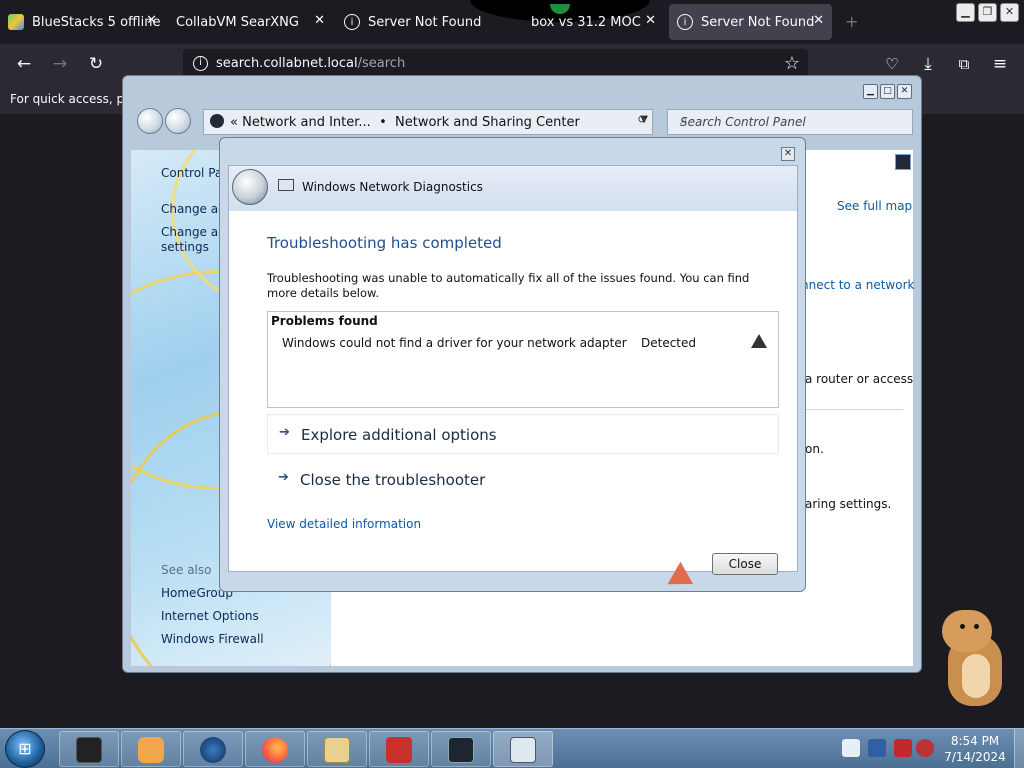 Image resolution: width=1024 pixels, height=768 pixels. I want to click on volume-icon, so click(925, 748).